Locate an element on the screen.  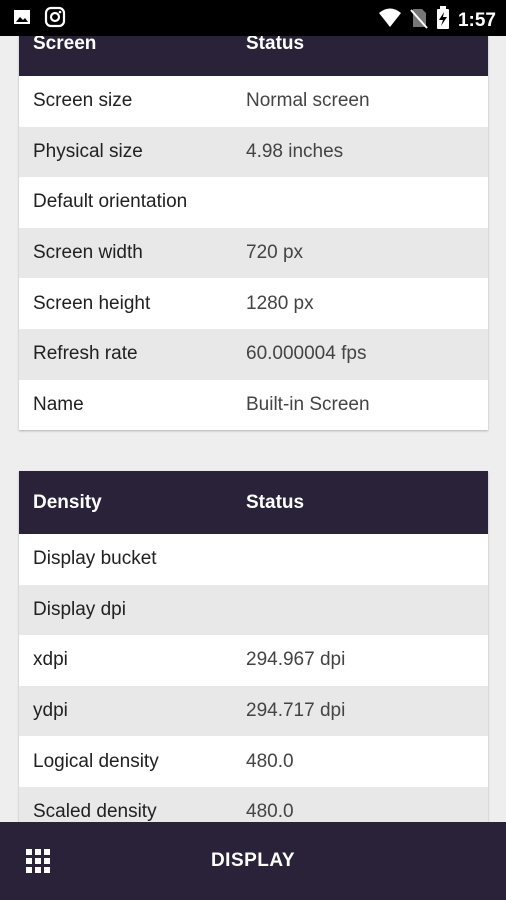
row-label: xdpi is located at coordinates (50, 660).